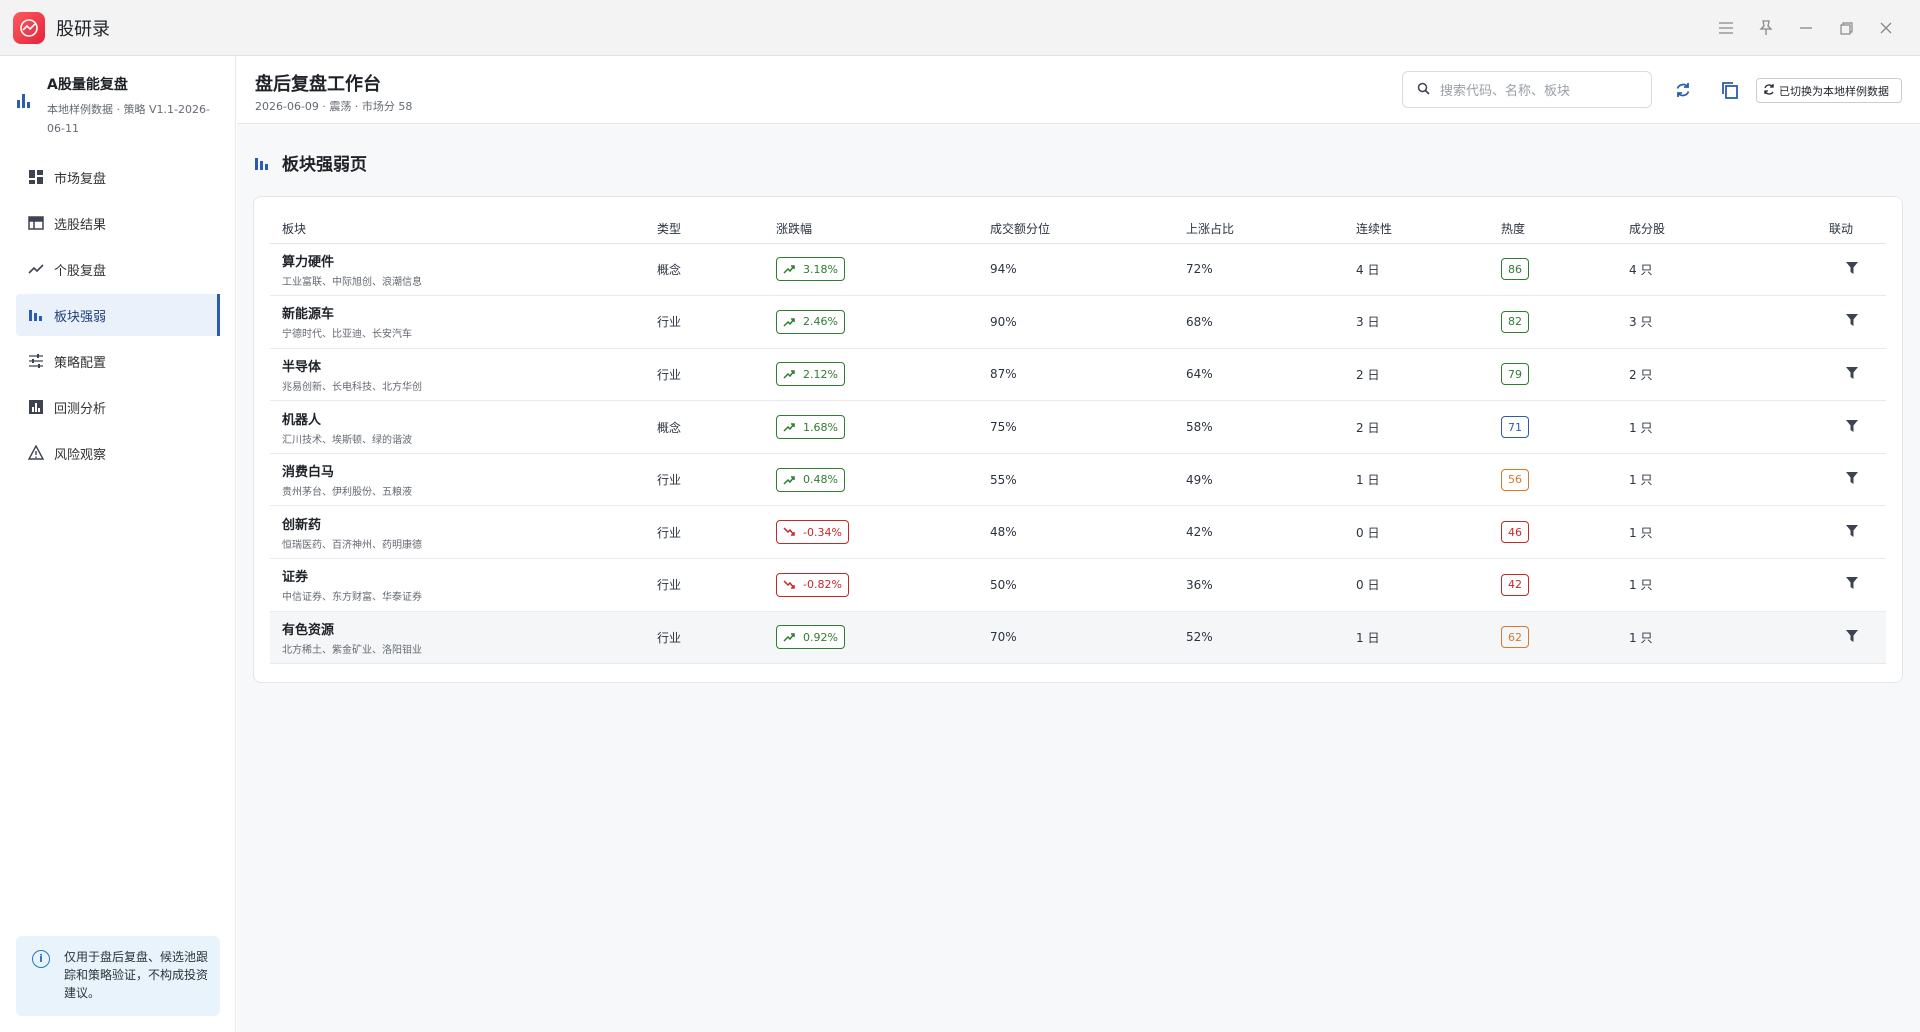 The image size is (1920, 1032). I want to click on data-source-switch-button: 已切换为本地样例数据, so click(1829, 90).